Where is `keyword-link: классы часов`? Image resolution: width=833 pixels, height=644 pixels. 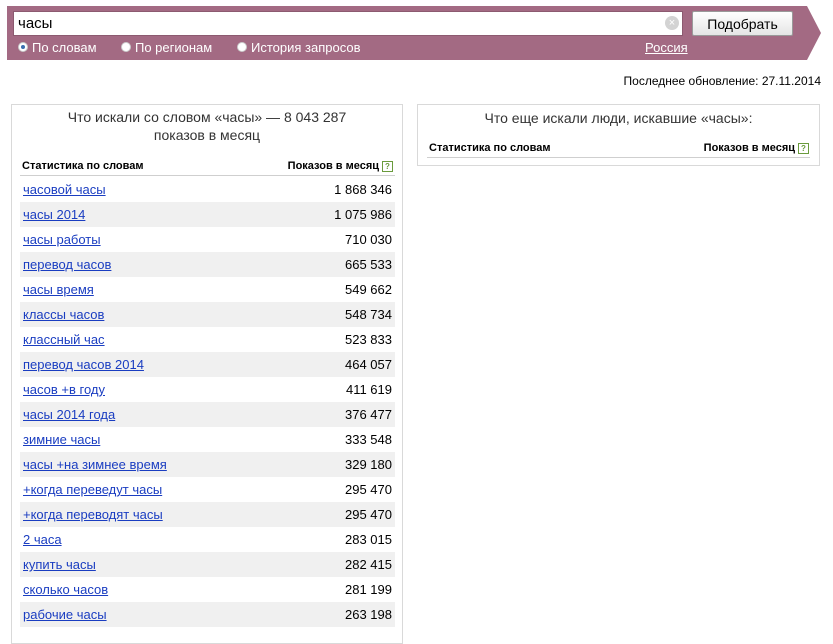
keyword-link: классы часов is located at coordinates (63, 314).